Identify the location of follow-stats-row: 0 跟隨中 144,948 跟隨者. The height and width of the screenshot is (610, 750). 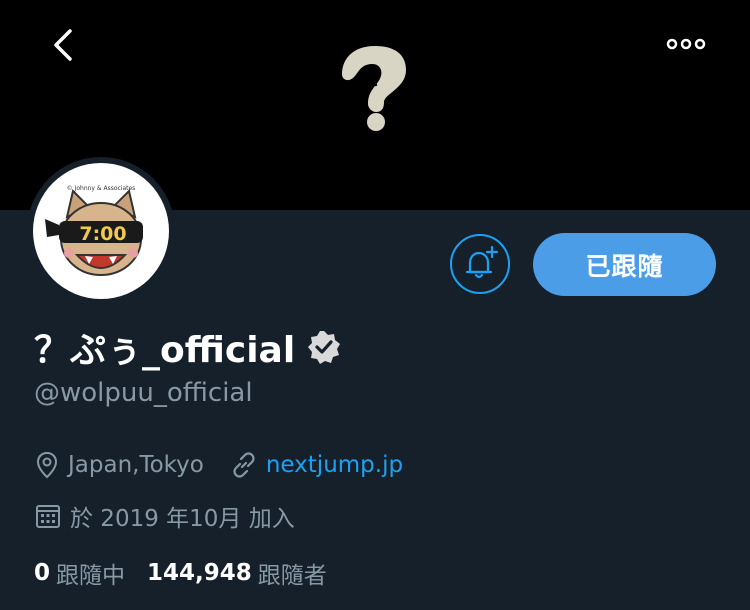
(180, 573).